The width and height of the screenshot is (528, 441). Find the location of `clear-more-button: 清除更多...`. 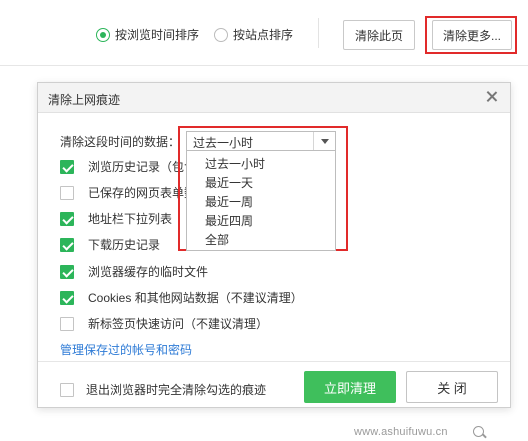

clear-more-button: 清除更多... is located at coordinates (472, 35).